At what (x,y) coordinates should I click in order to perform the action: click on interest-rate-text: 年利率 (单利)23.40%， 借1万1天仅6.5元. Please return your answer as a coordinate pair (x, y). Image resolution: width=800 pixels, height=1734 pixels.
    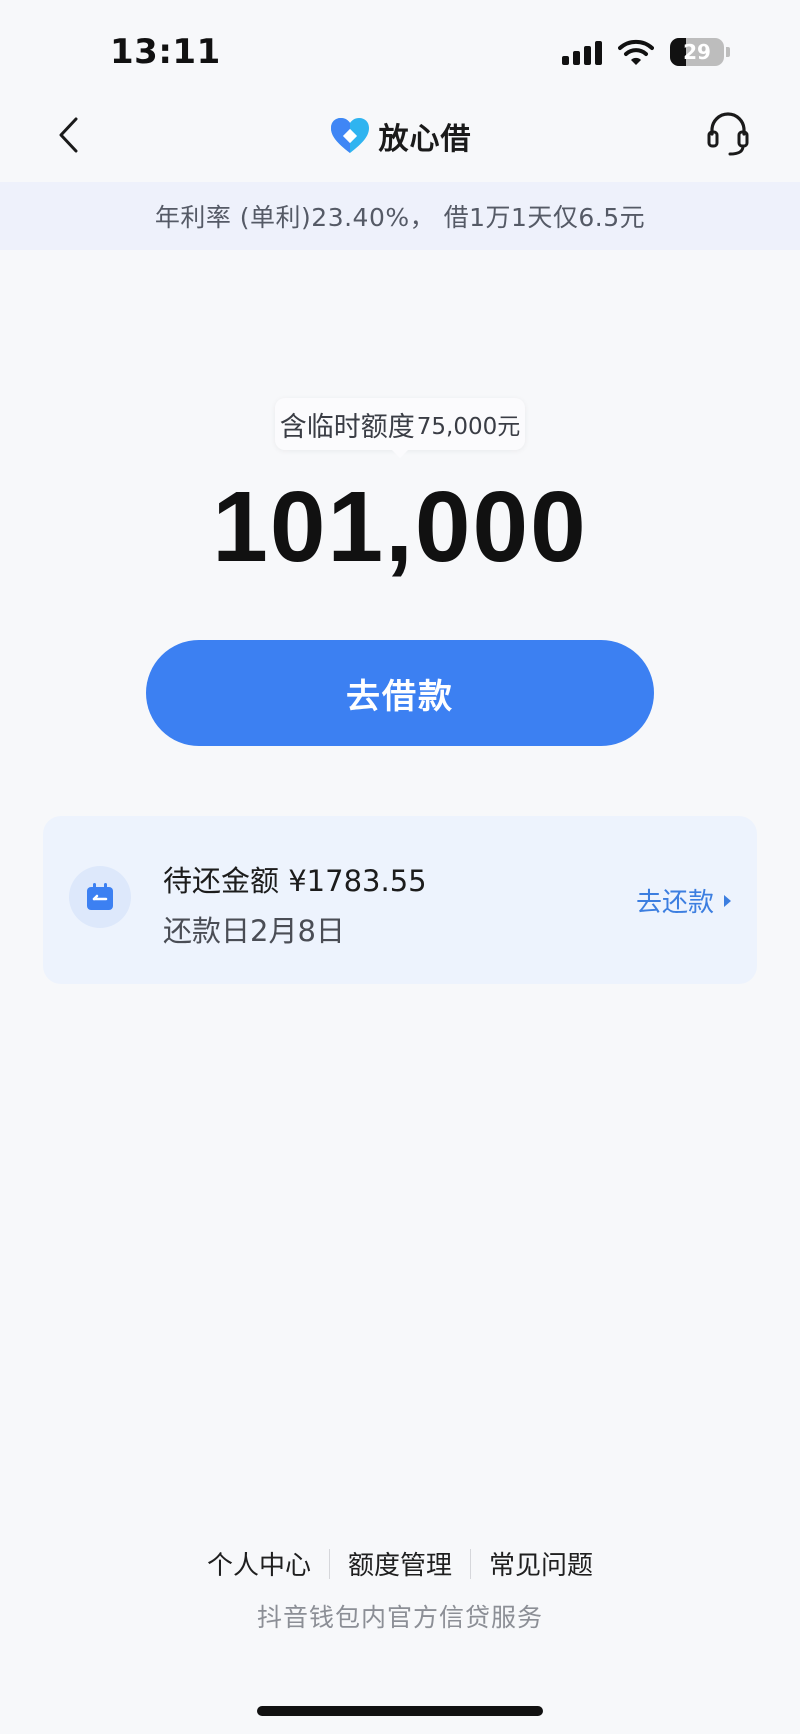
    Looking at the image, I should click on (400, 217).